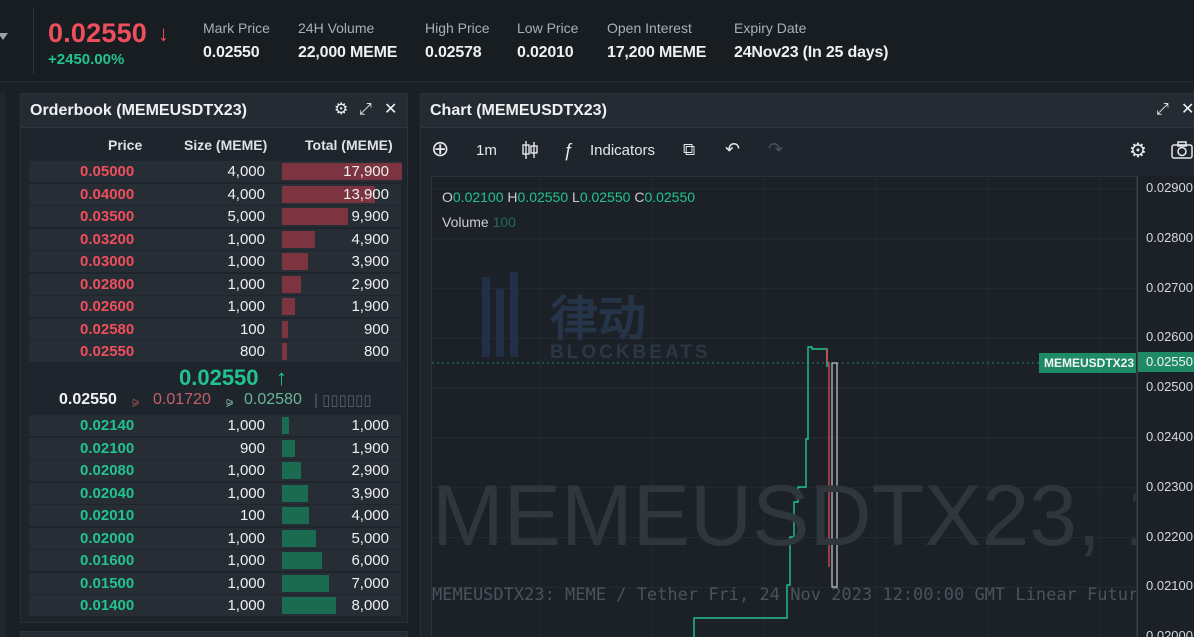 Image resolution: width=1194 pixels, height=637 pixels. I want to click on ask-total: 3,900, so click(370, 261).